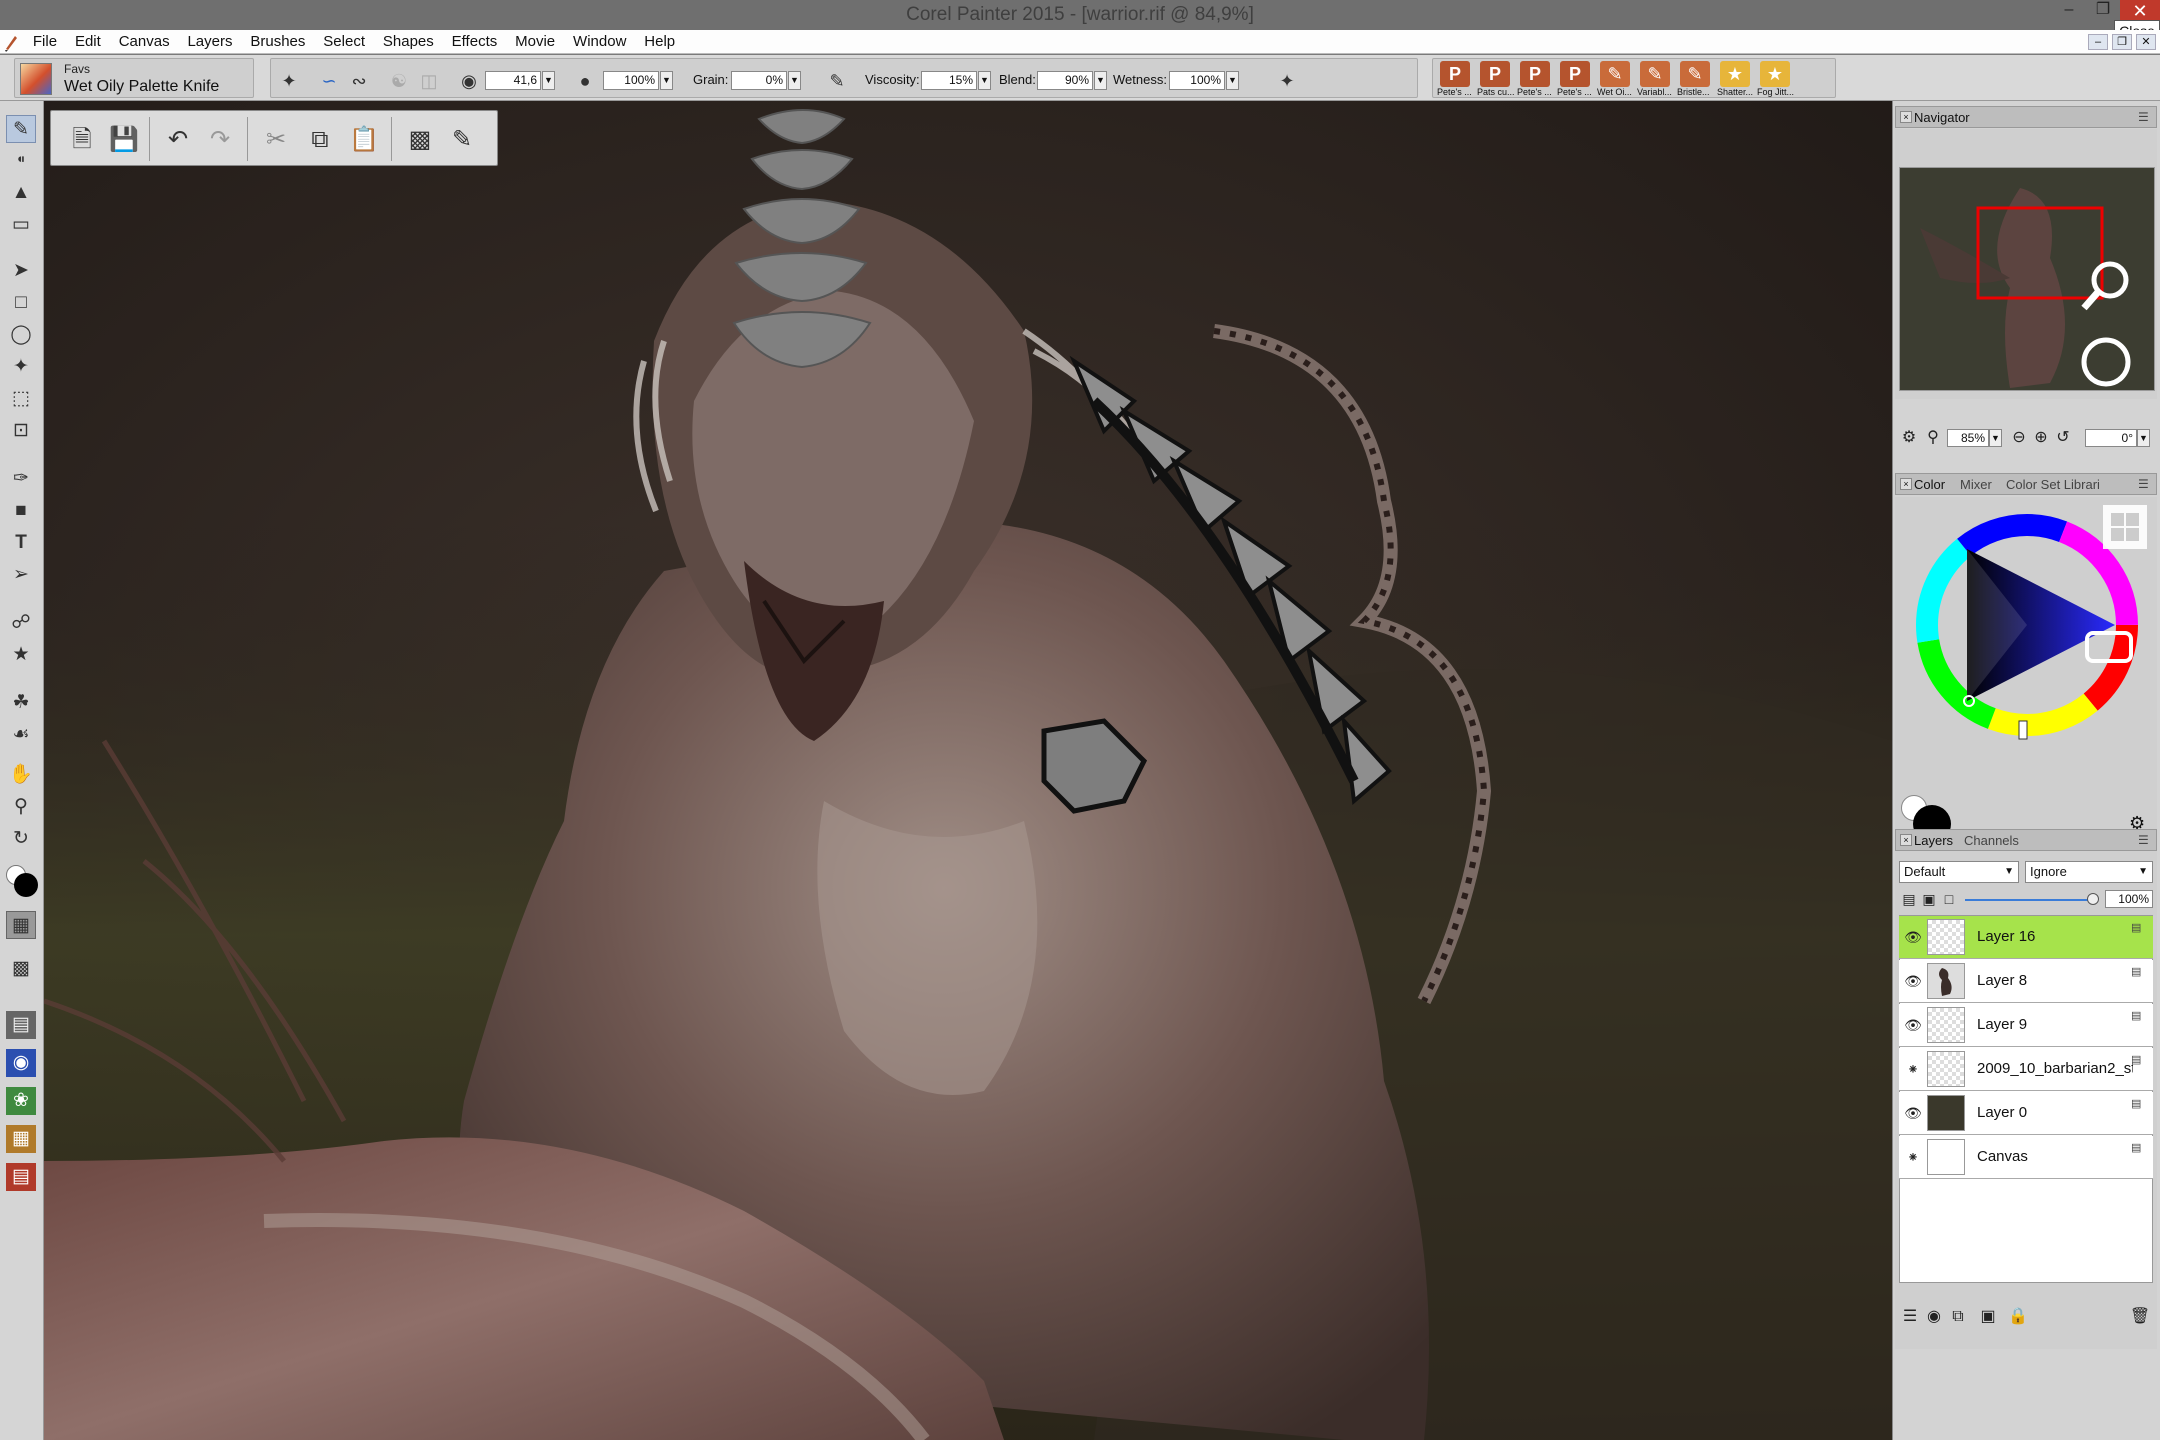 This screenshot has width=2160, height=1440. What do you see at coordinates (21, 193) in the screenshot?
I see `paint-bucket-tool-icon: ▲` at bounding box center [21, 193].